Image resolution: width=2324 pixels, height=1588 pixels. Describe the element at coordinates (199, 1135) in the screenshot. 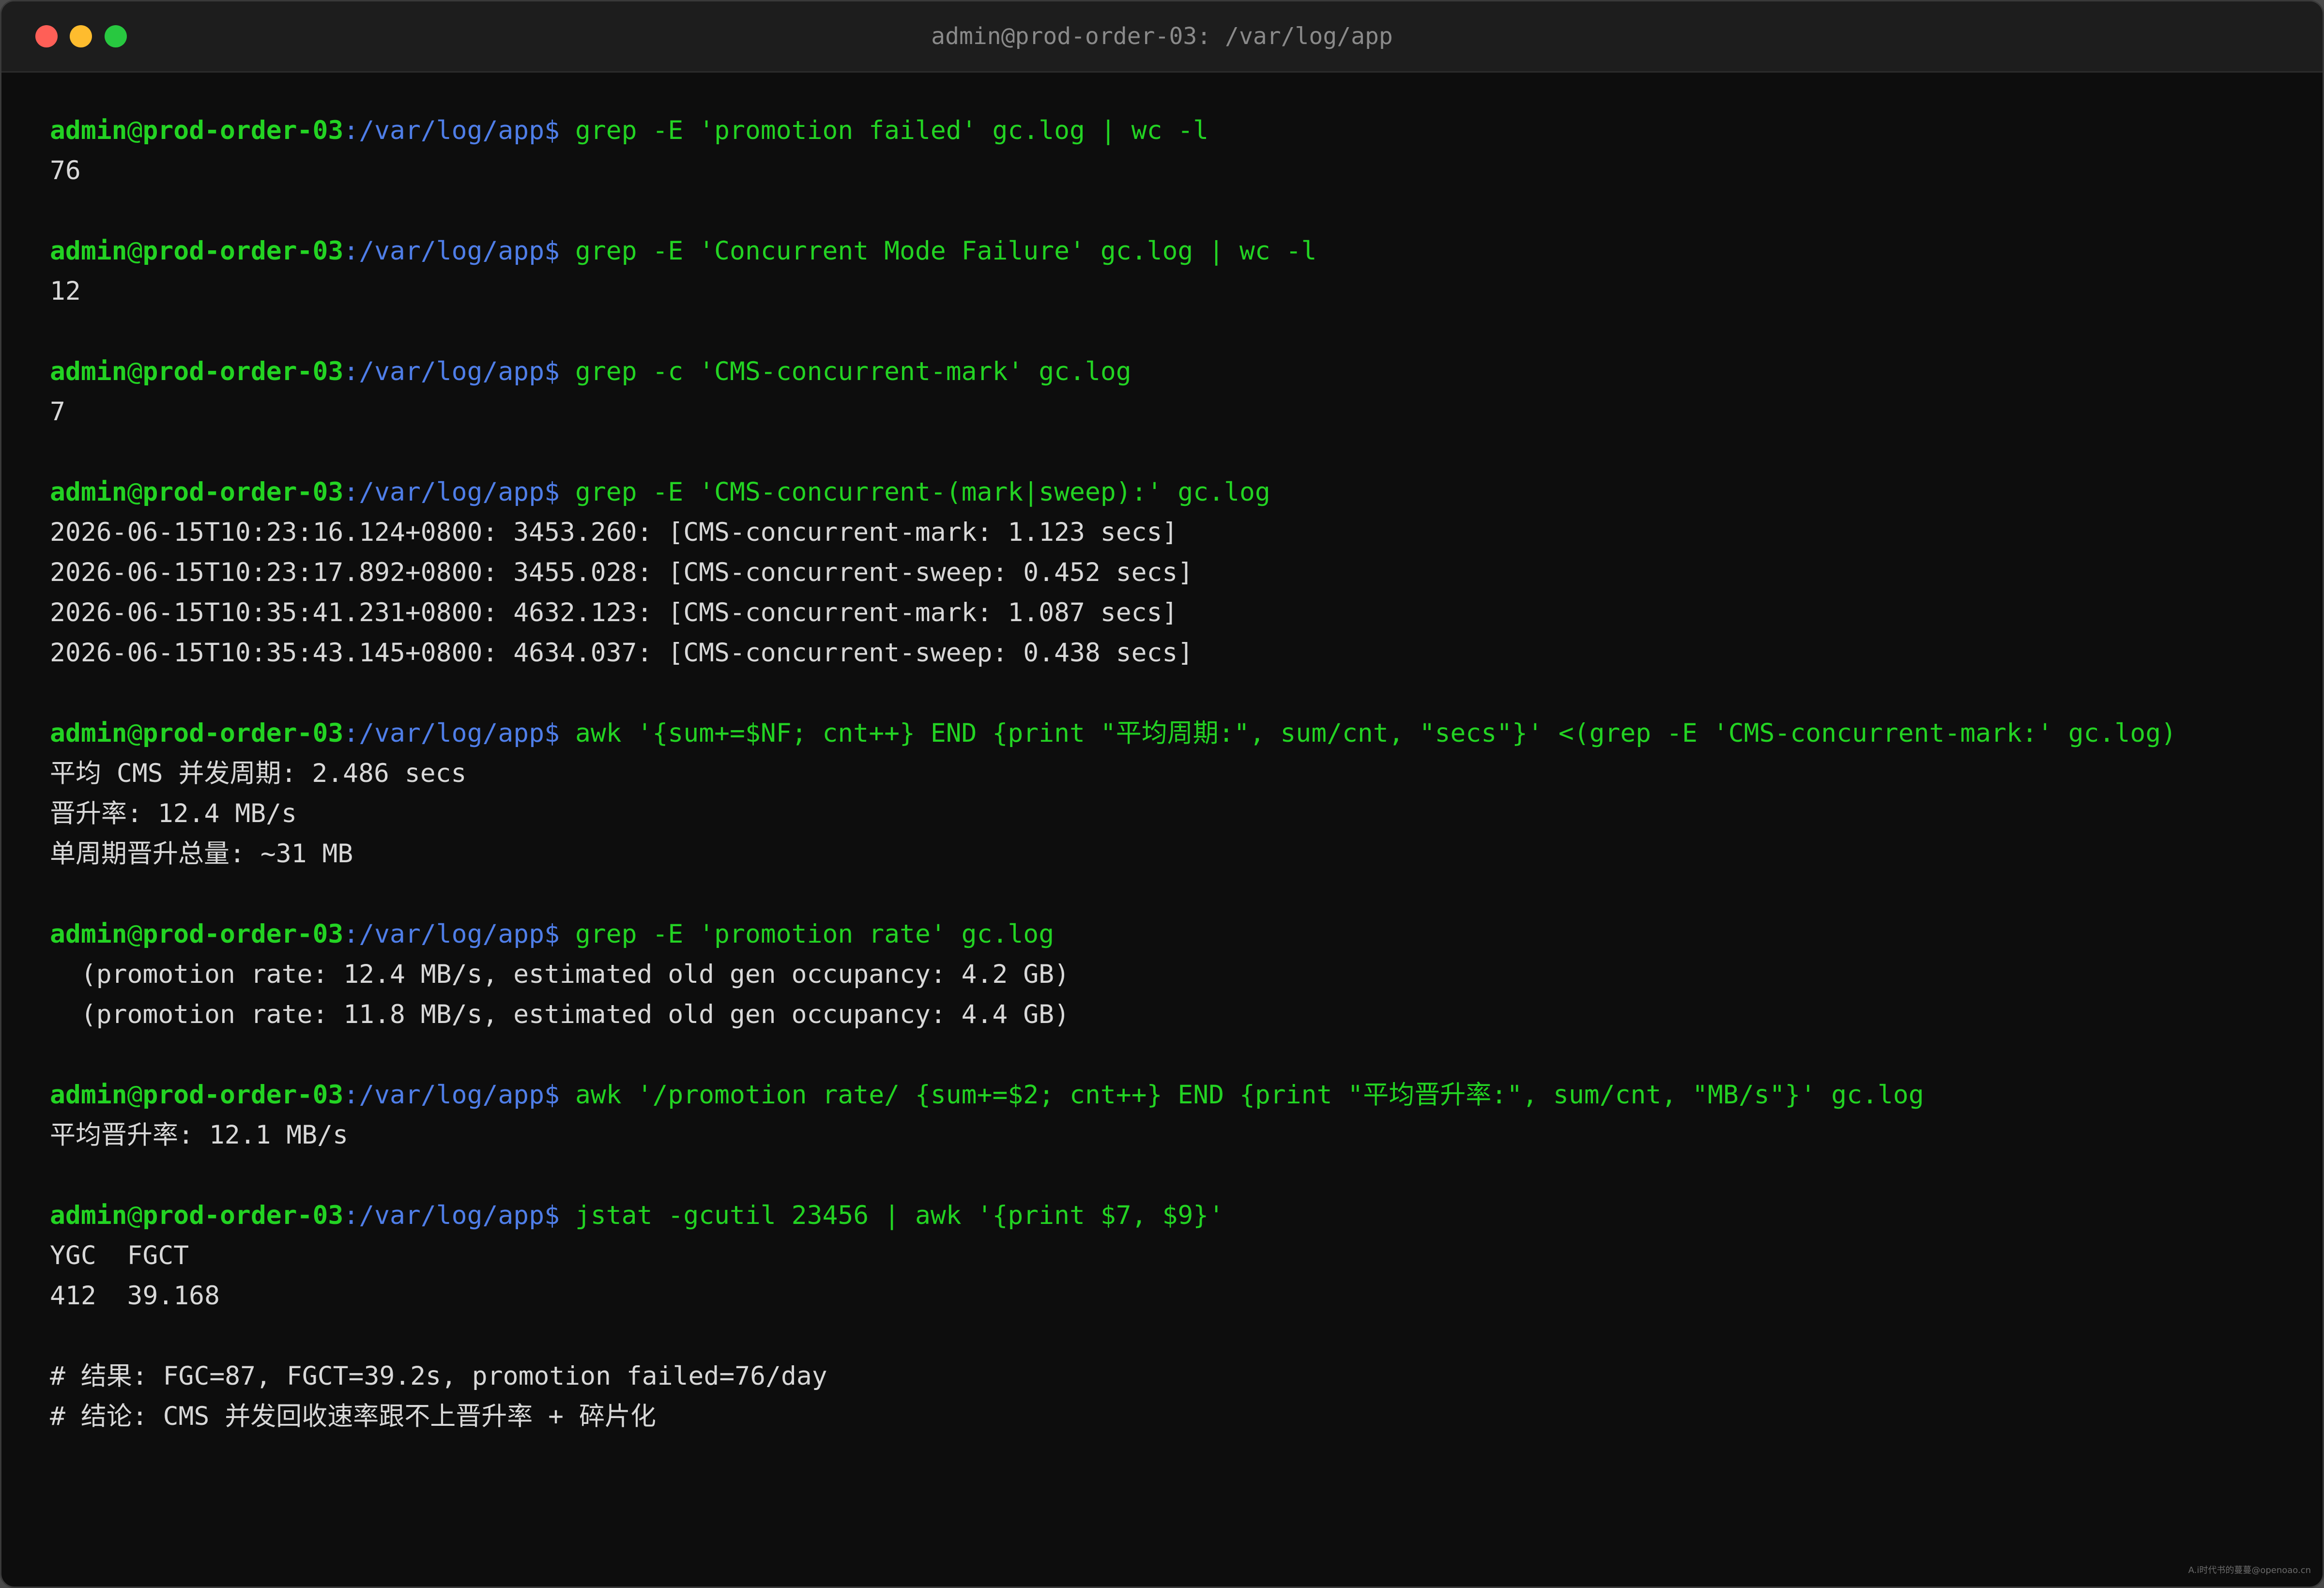

I see `output-line: 平均晋升率: 12.1 MB/s` at that location.